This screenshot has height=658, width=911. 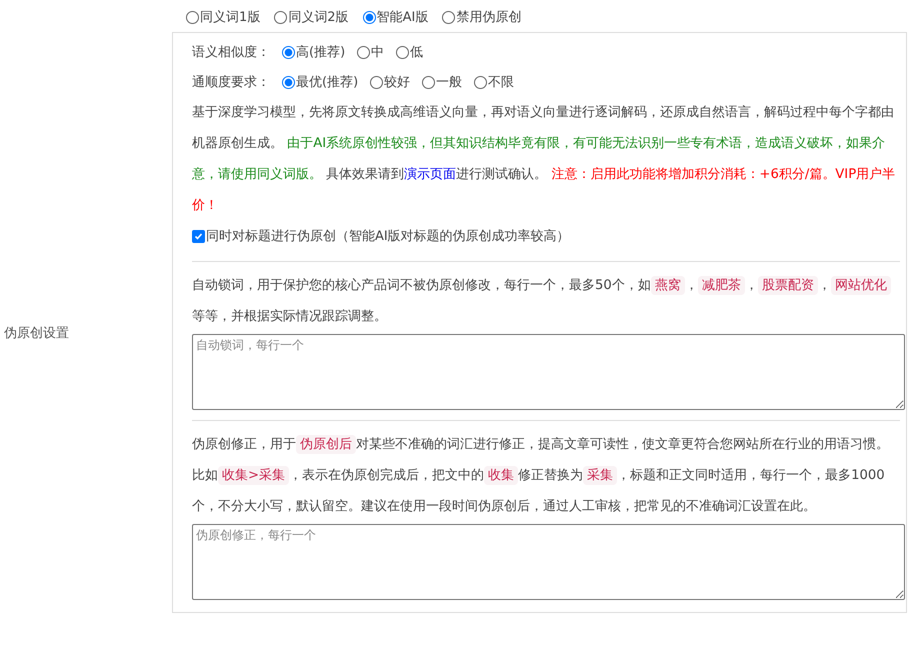 I want to click on keyword-tag: 收集, so click(x=501, y=475).